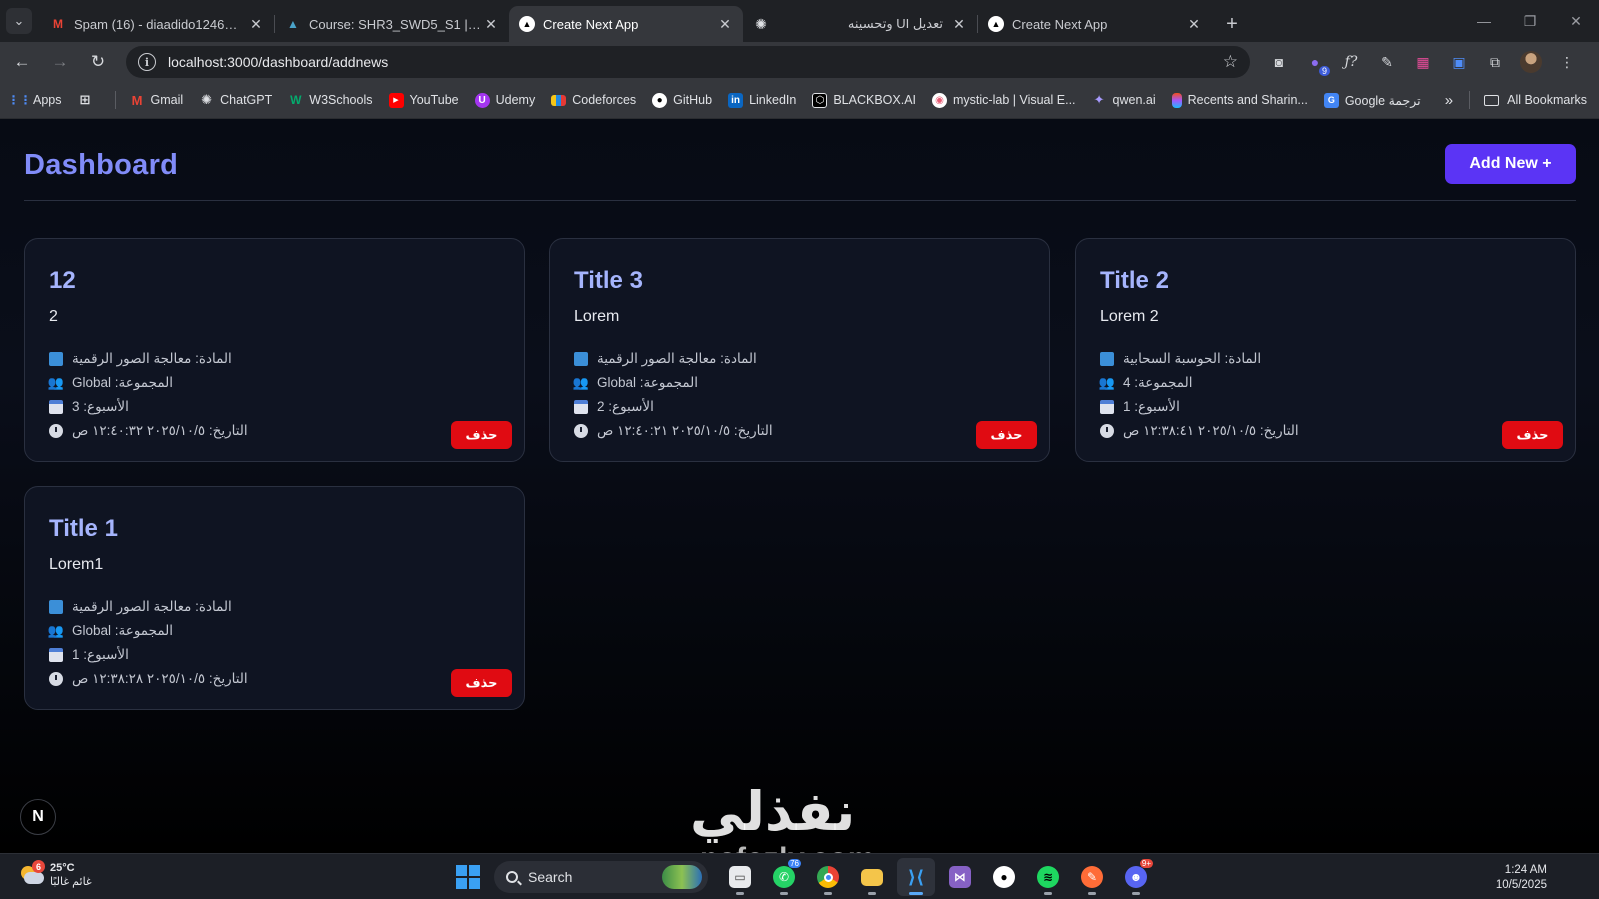 Image resolution: width=1599 pixels, height=899 pixels. I want to click on weather-text: 25°C غائم غالبًا, so click(71, 875).